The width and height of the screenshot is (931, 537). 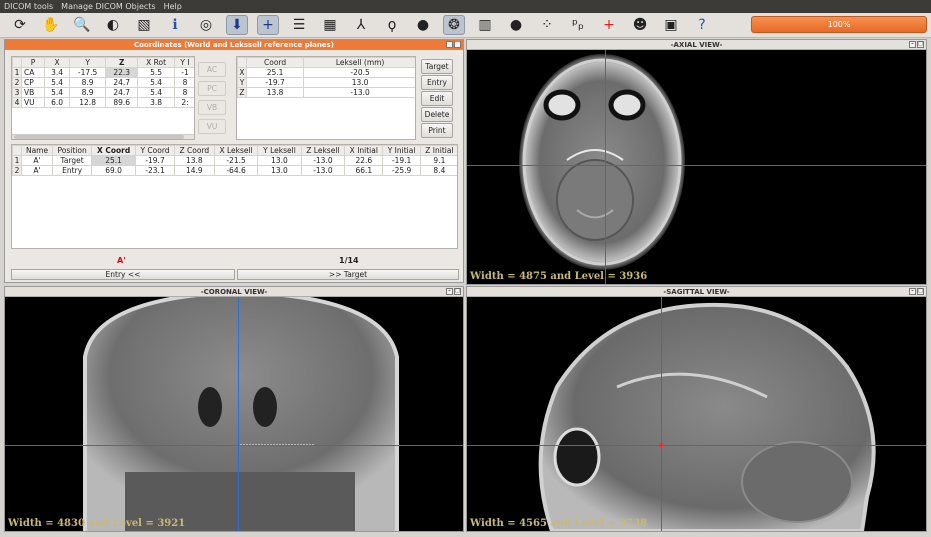 I want to click on table-cell: -20.5, so click(x=359, y=72).